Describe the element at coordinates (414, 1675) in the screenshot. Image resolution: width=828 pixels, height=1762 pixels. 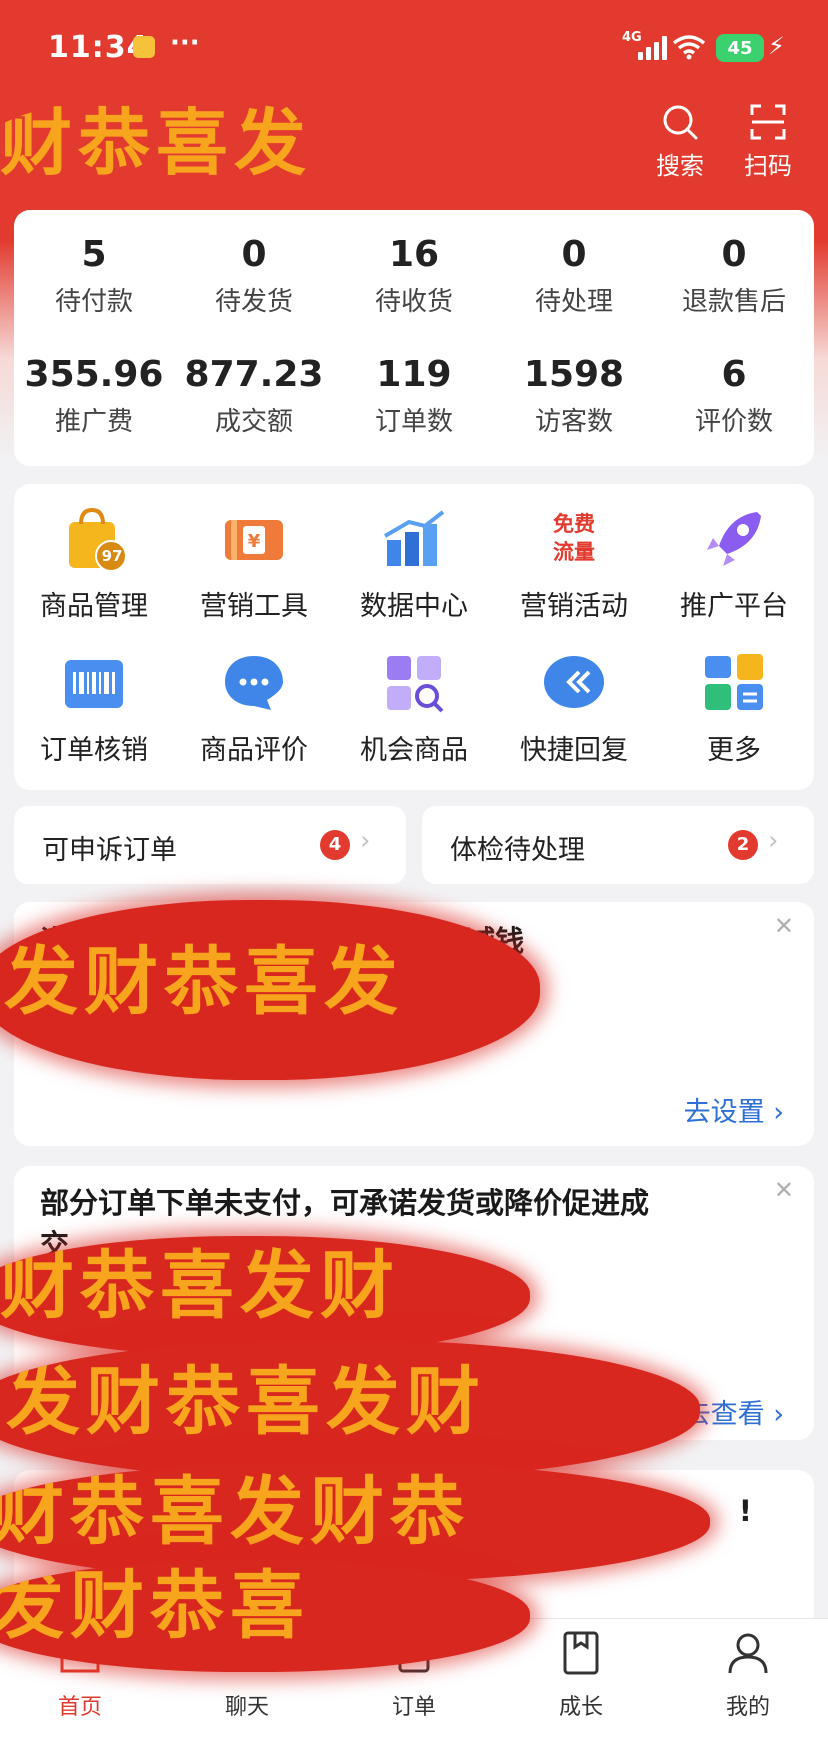
I see `tab-orders: 订单` at that location.